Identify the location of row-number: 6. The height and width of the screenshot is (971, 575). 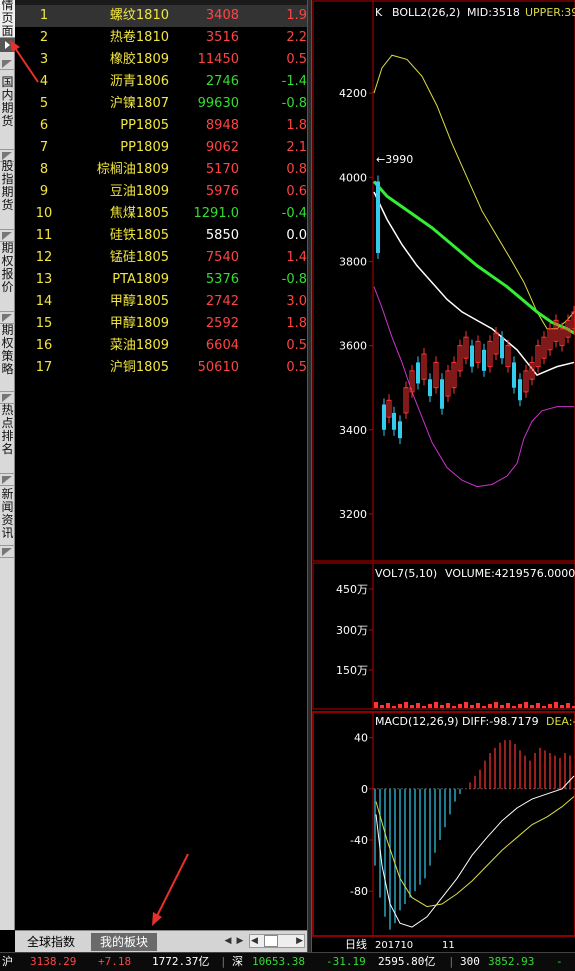
(44, 125).